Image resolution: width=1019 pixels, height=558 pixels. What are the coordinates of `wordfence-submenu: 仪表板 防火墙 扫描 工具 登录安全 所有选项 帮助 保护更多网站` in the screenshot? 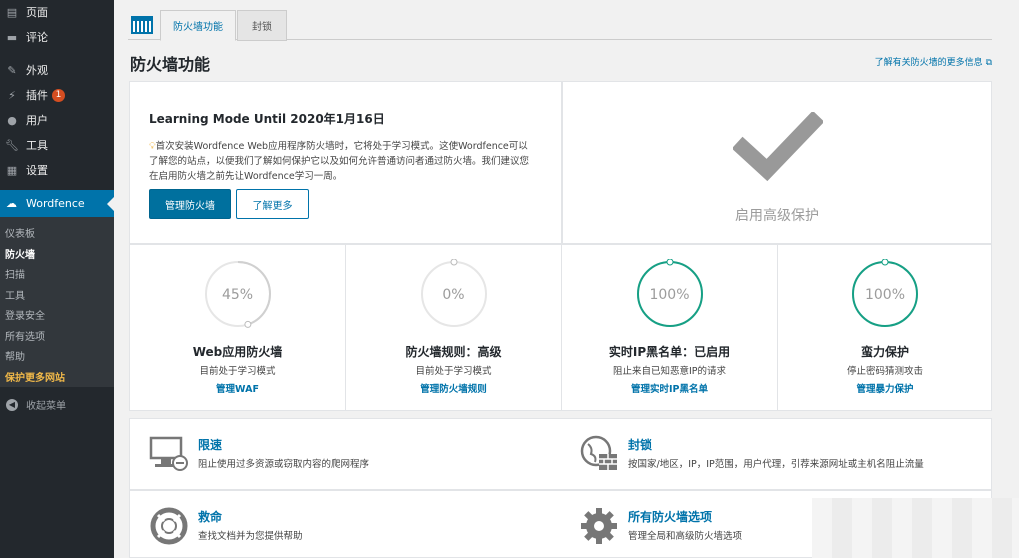 It's located at (57, 302).